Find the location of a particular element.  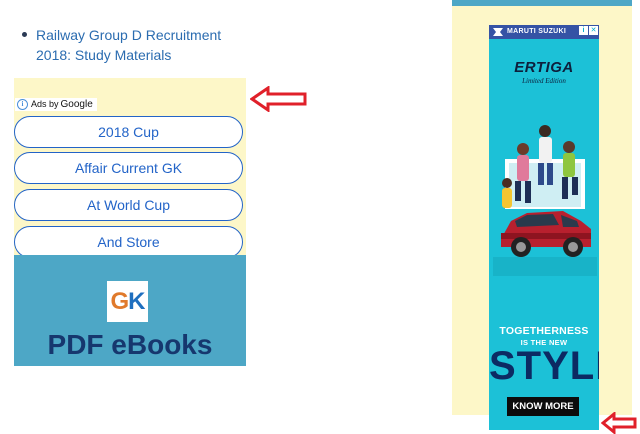

info-icon: i is located at coordinates (22, 104).